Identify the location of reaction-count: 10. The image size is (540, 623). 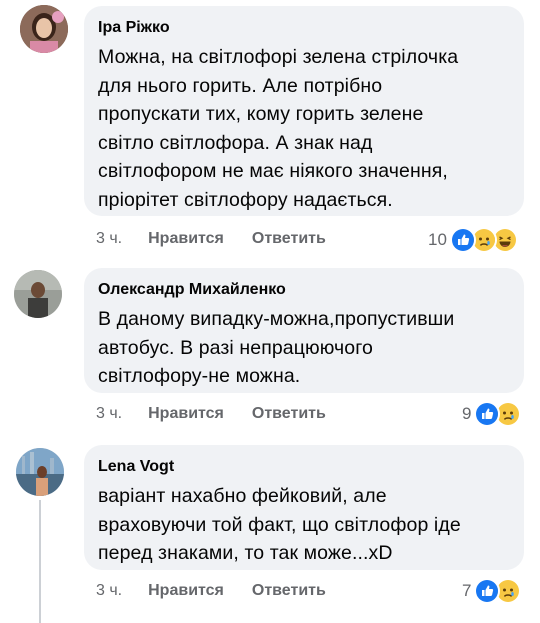
(437, 239).